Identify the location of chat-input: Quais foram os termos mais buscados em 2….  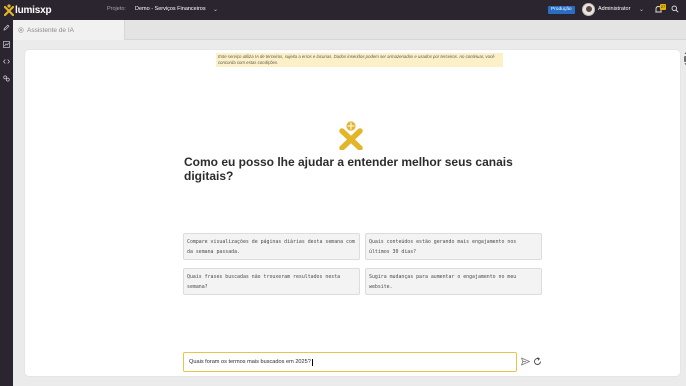
(350, 362).